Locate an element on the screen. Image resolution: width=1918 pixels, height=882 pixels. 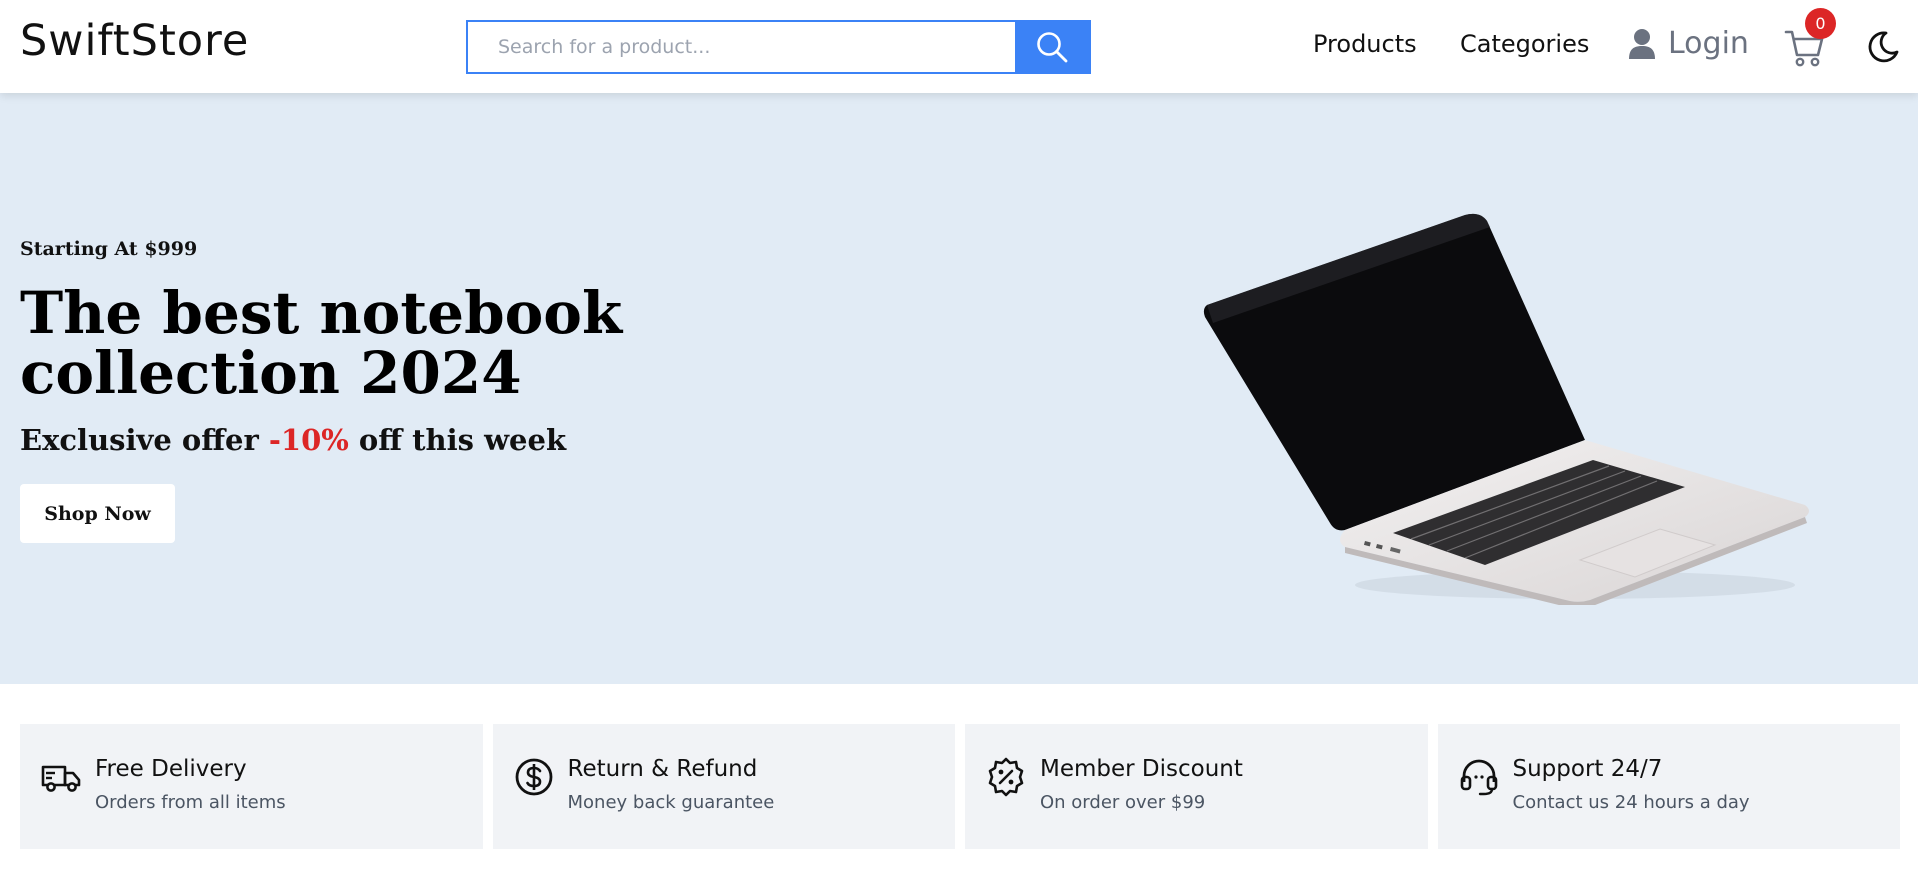
hero-offer: Exclusive offer -10% off this week is located at coordinates (293, 440).